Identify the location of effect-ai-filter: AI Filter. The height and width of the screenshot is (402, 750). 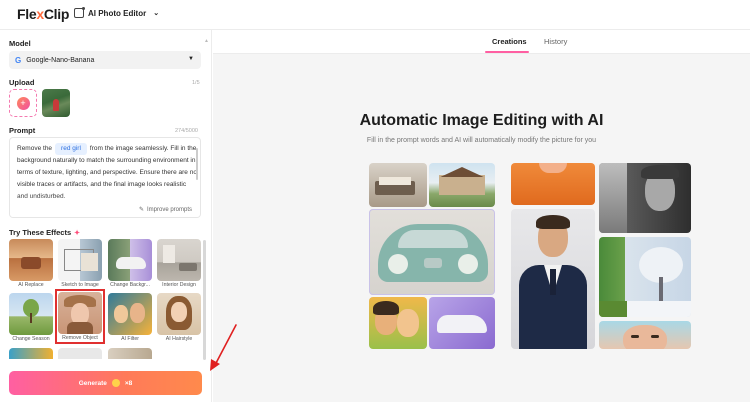
(130, 317).